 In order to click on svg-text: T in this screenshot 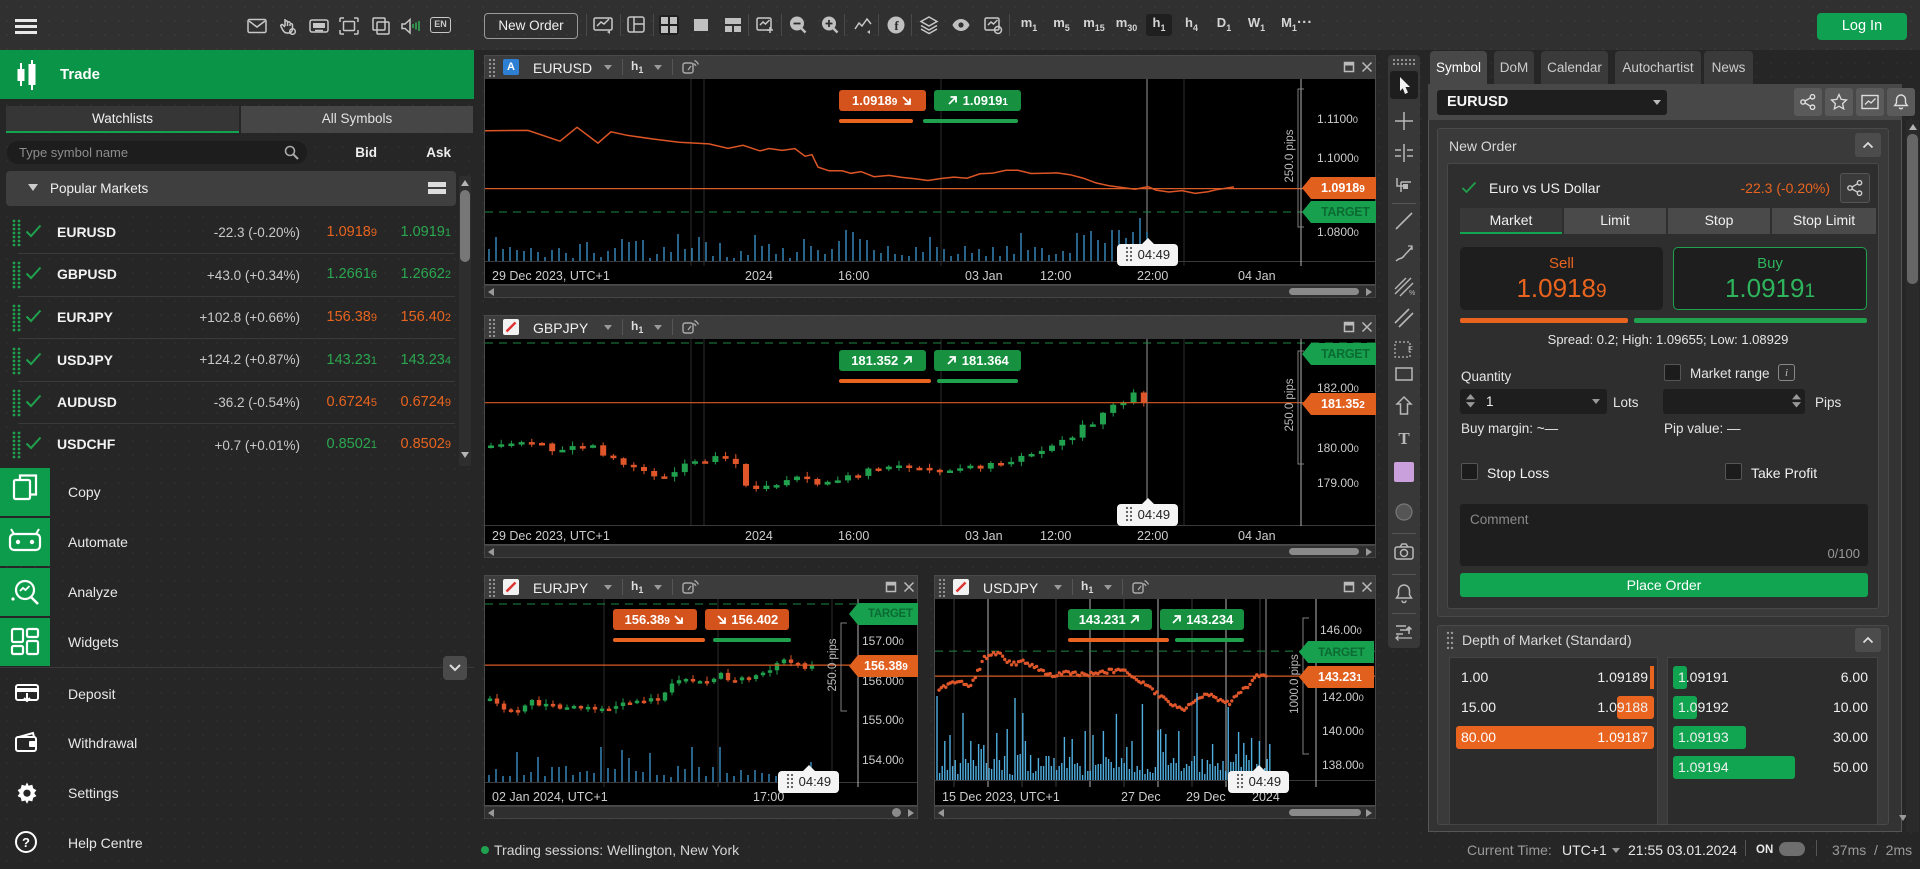, I will do `click(1404, 438)`.